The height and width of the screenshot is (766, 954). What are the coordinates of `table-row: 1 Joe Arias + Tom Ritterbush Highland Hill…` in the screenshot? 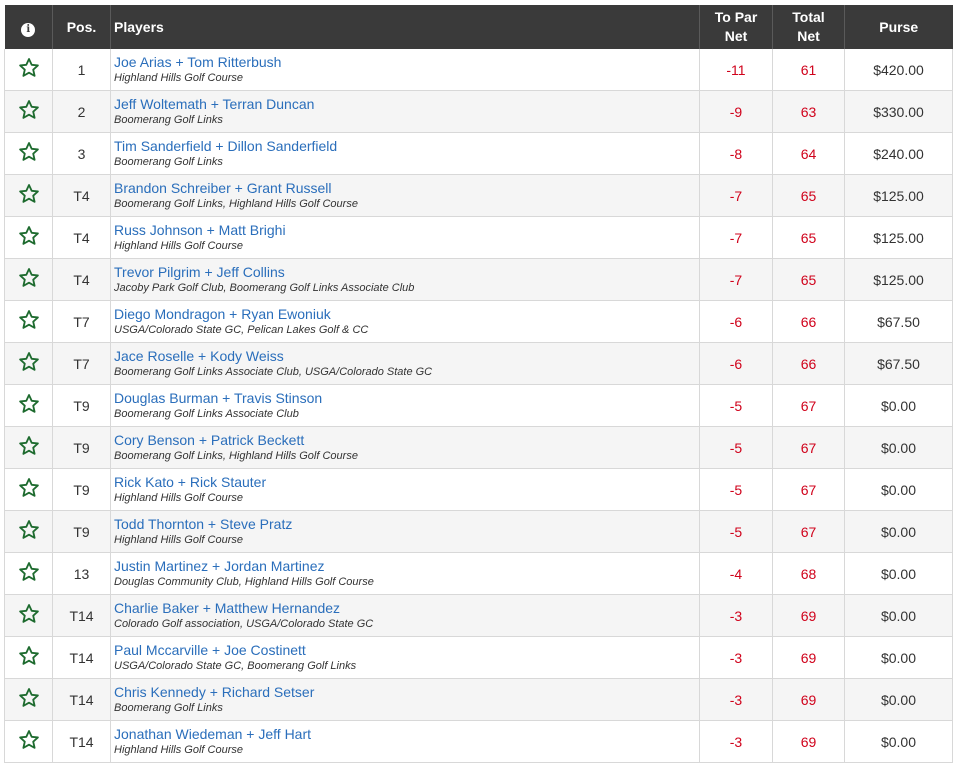 It's located at (478, 70).